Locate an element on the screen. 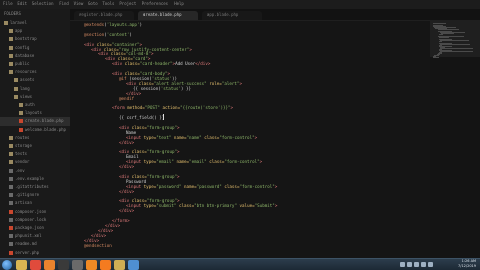 The width and height of the screenshot is (480, 270). sidebar-item-label: .gitignore is located at coordinates (27, 195).